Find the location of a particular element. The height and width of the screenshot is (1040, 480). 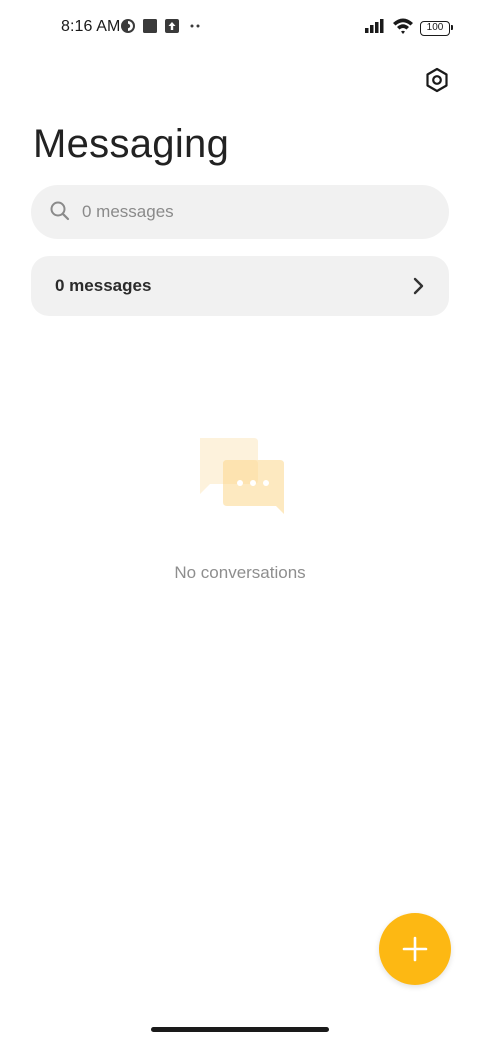

settings-button is located at coordinates (437, 80).